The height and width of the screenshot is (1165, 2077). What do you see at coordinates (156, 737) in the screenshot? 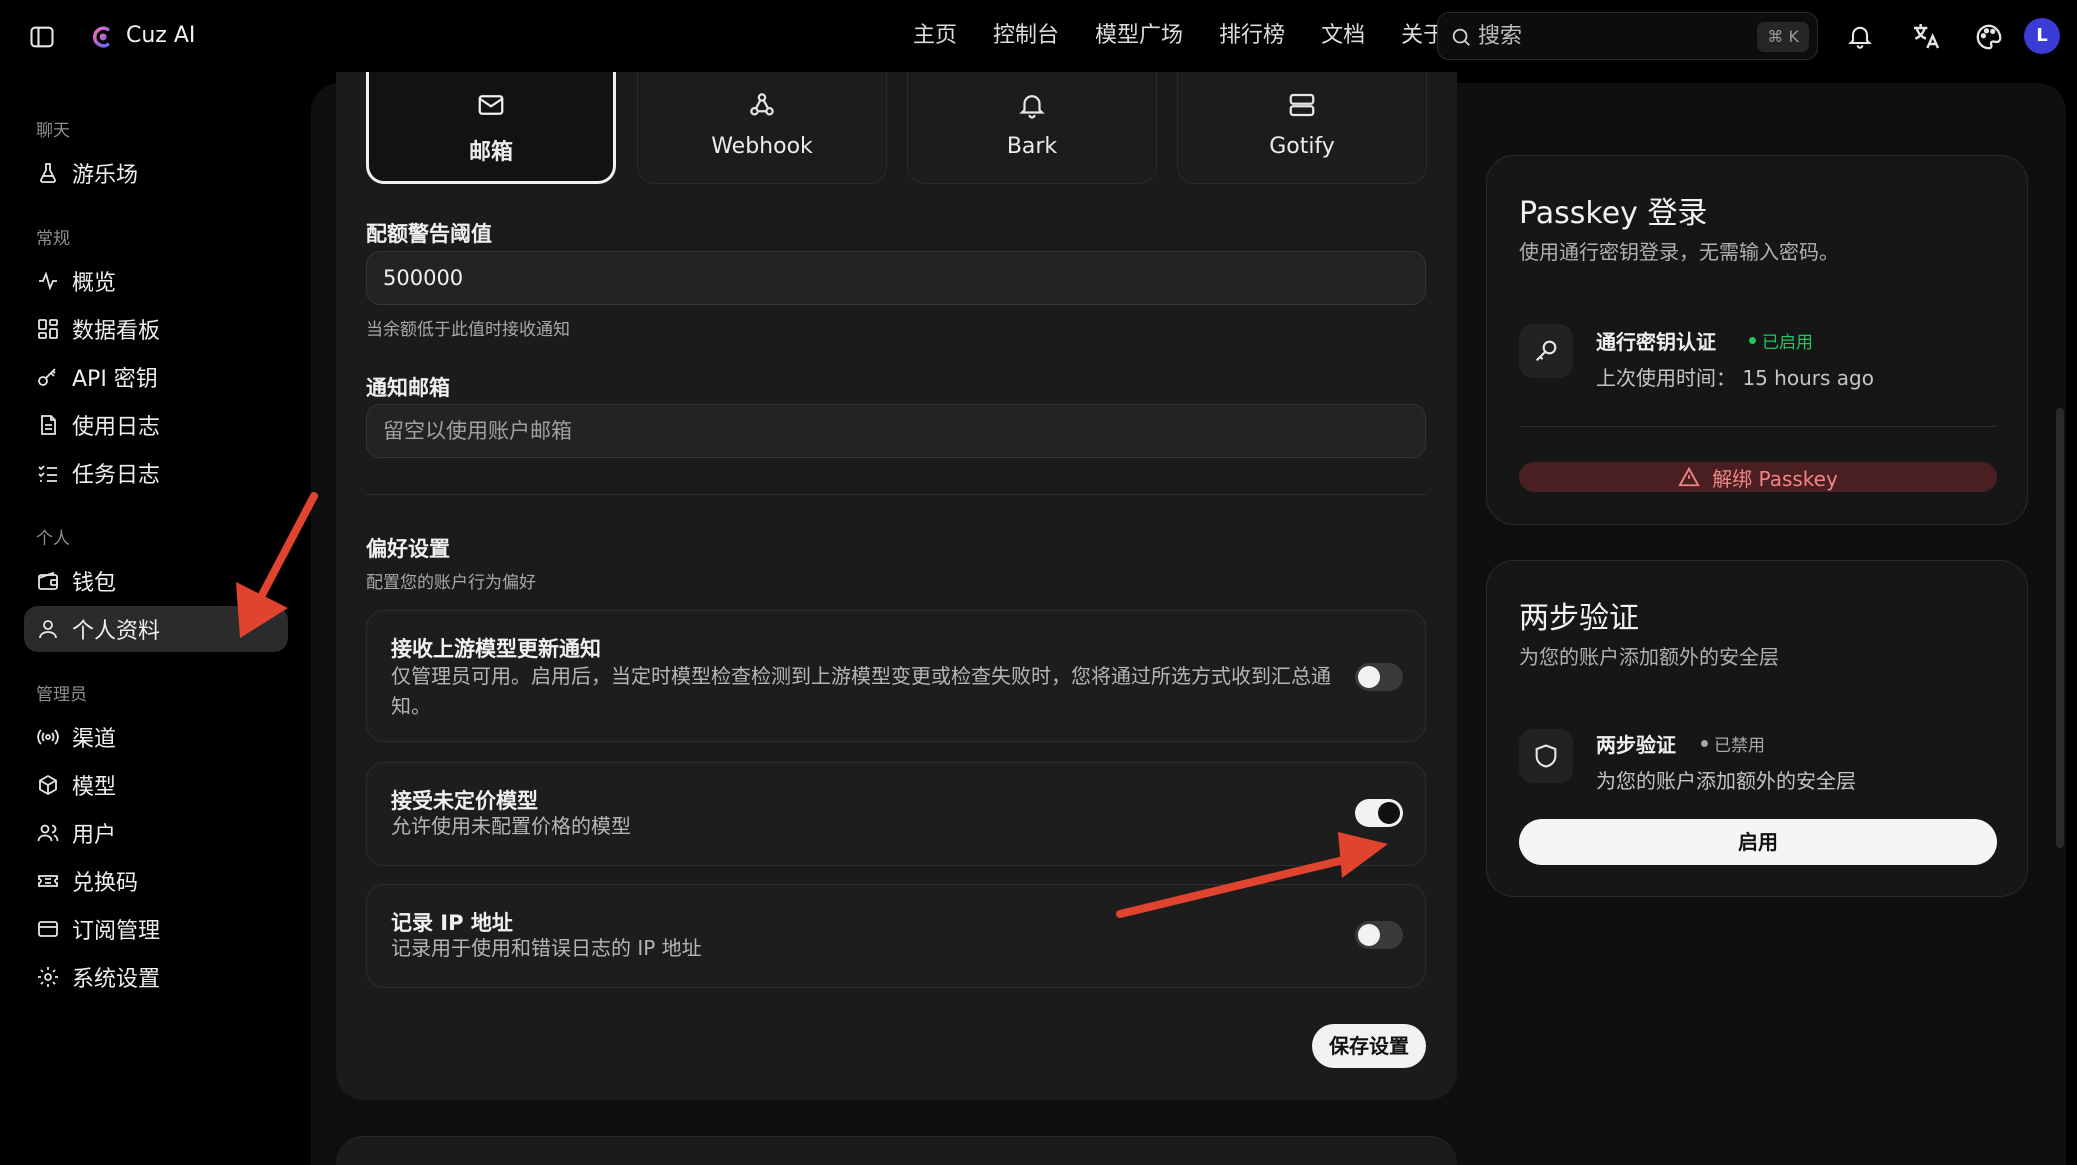
I see `sidebar-item-channels: 渠道` at bounding box center [156, 737].